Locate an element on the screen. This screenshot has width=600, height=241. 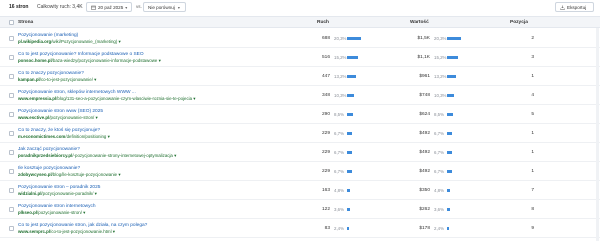
traffic-value: 447 is located at coordinates (325, 76).